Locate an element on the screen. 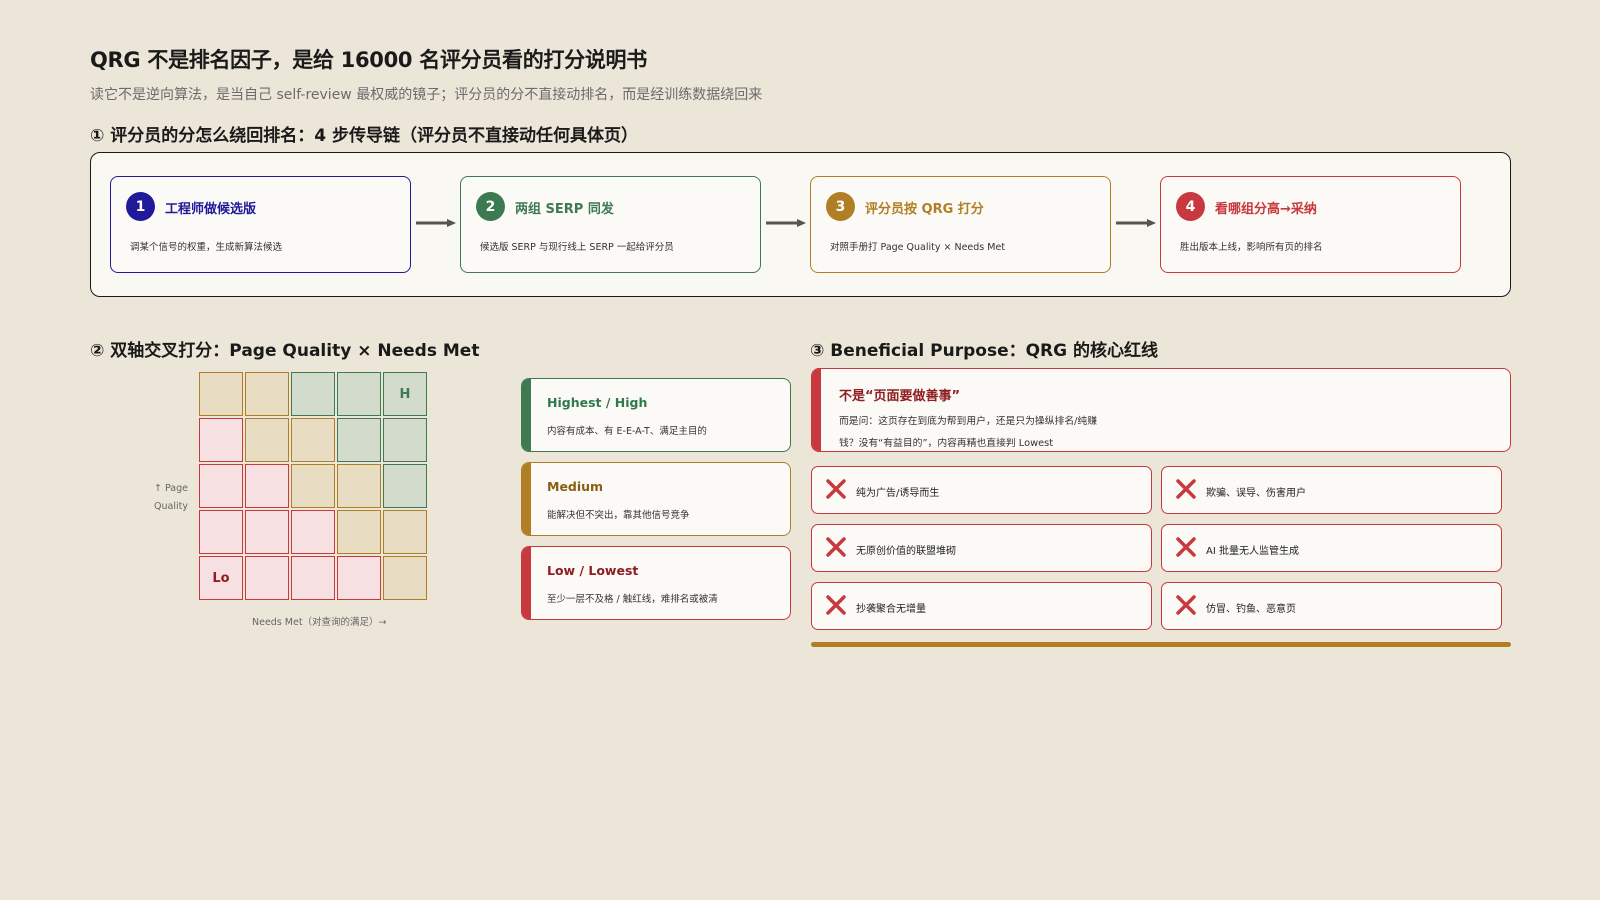 The image size is (1600, 900). grid-label-low: Lo is located at coordinates (221, 578).